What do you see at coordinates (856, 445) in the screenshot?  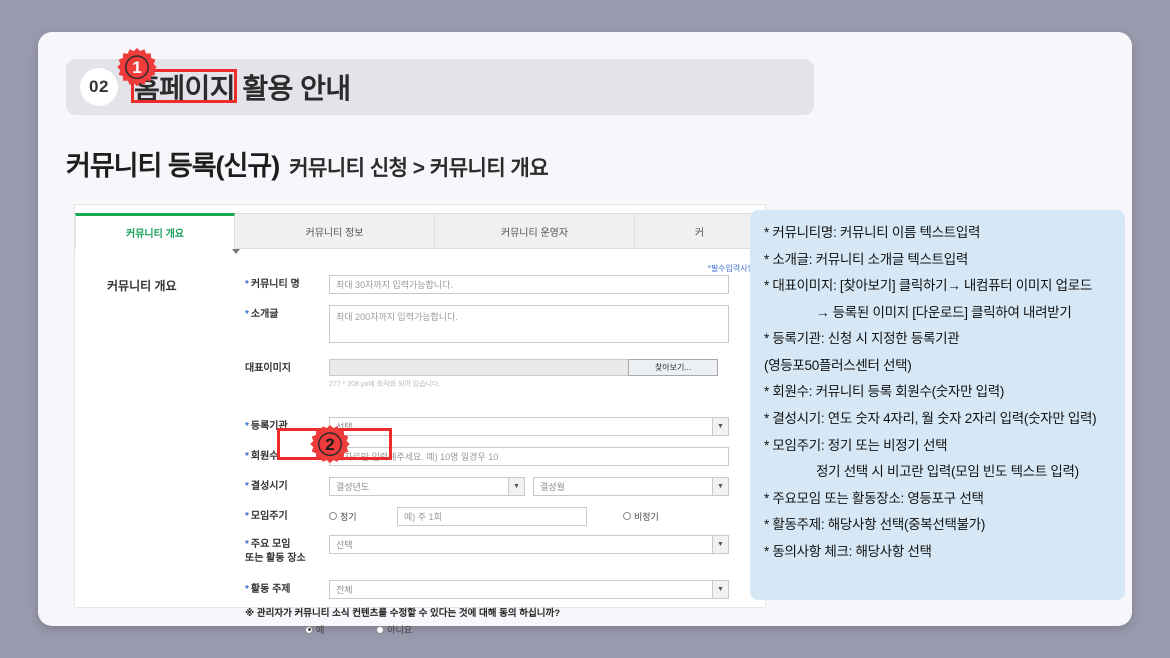 I see `info-item: * 모임주기: 정기 또는 비정기 선택` at bounding box center [856, 445].